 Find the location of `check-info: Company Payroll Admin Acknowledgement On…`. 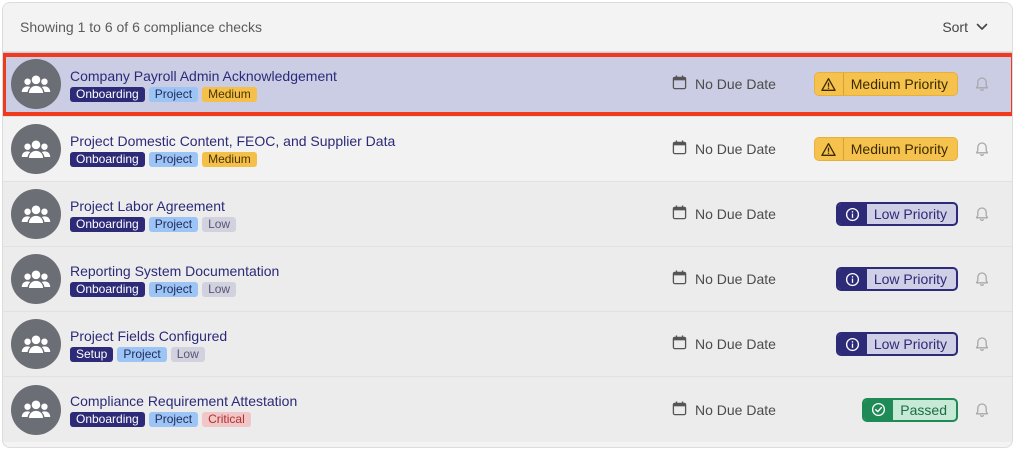

check-info: Company Payroll Admin Acknowledgement On… is located at coordinates (371, 84).